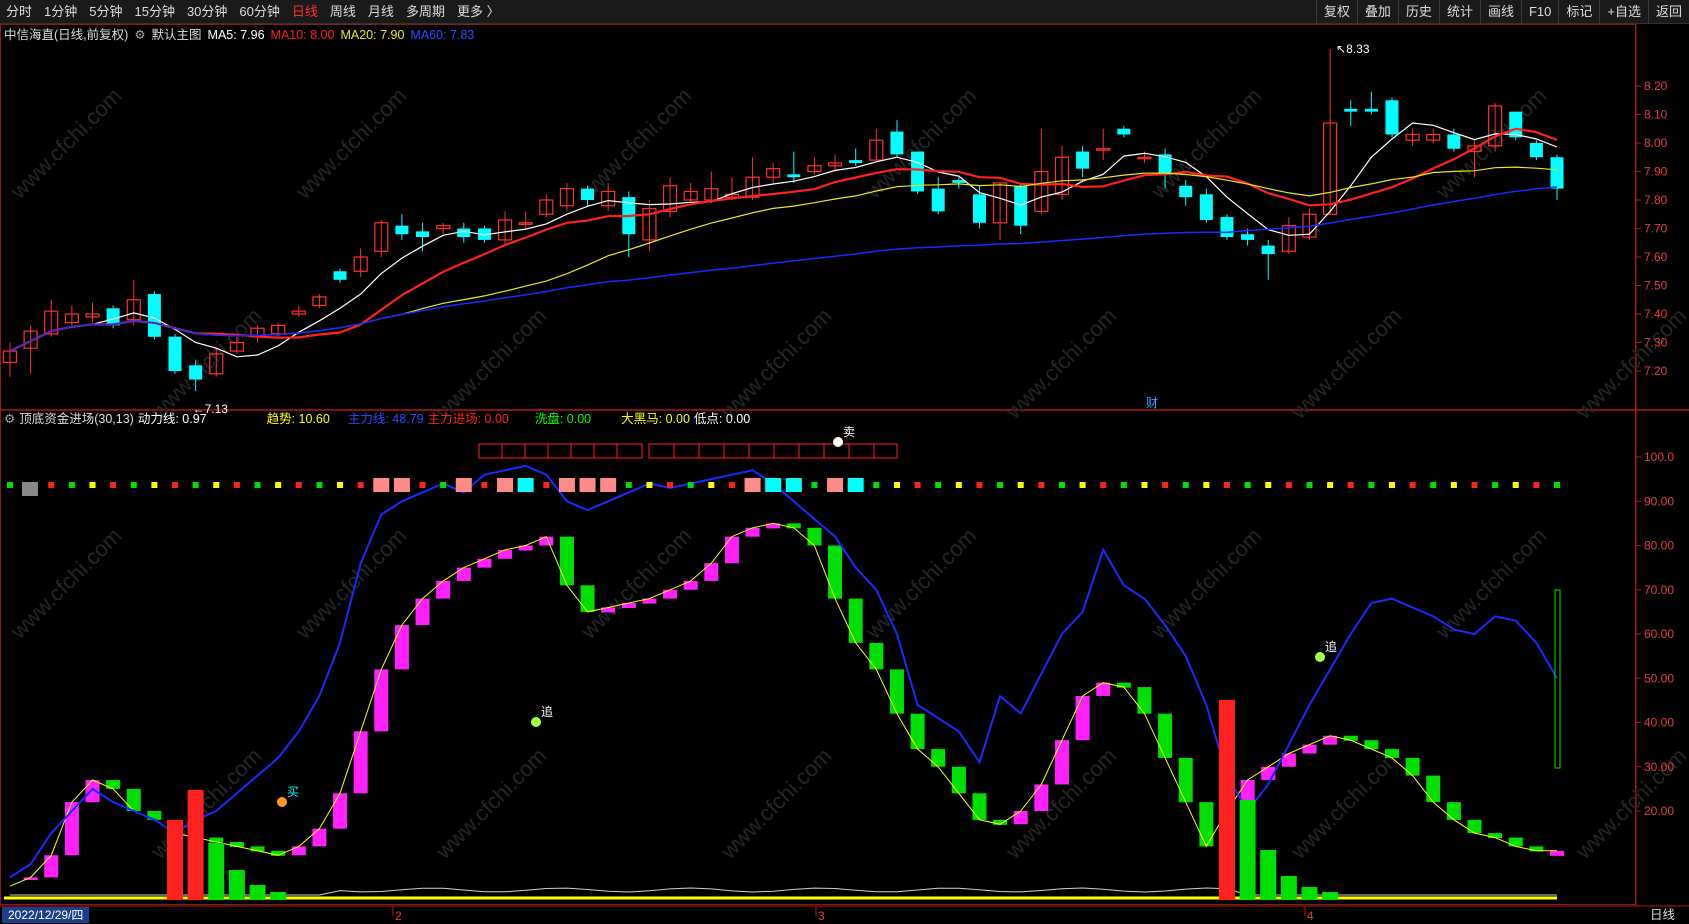  Describe the element at coordinates (1656, 286) in the screenshot. I see `price-tick-label: 7.50` at that location.